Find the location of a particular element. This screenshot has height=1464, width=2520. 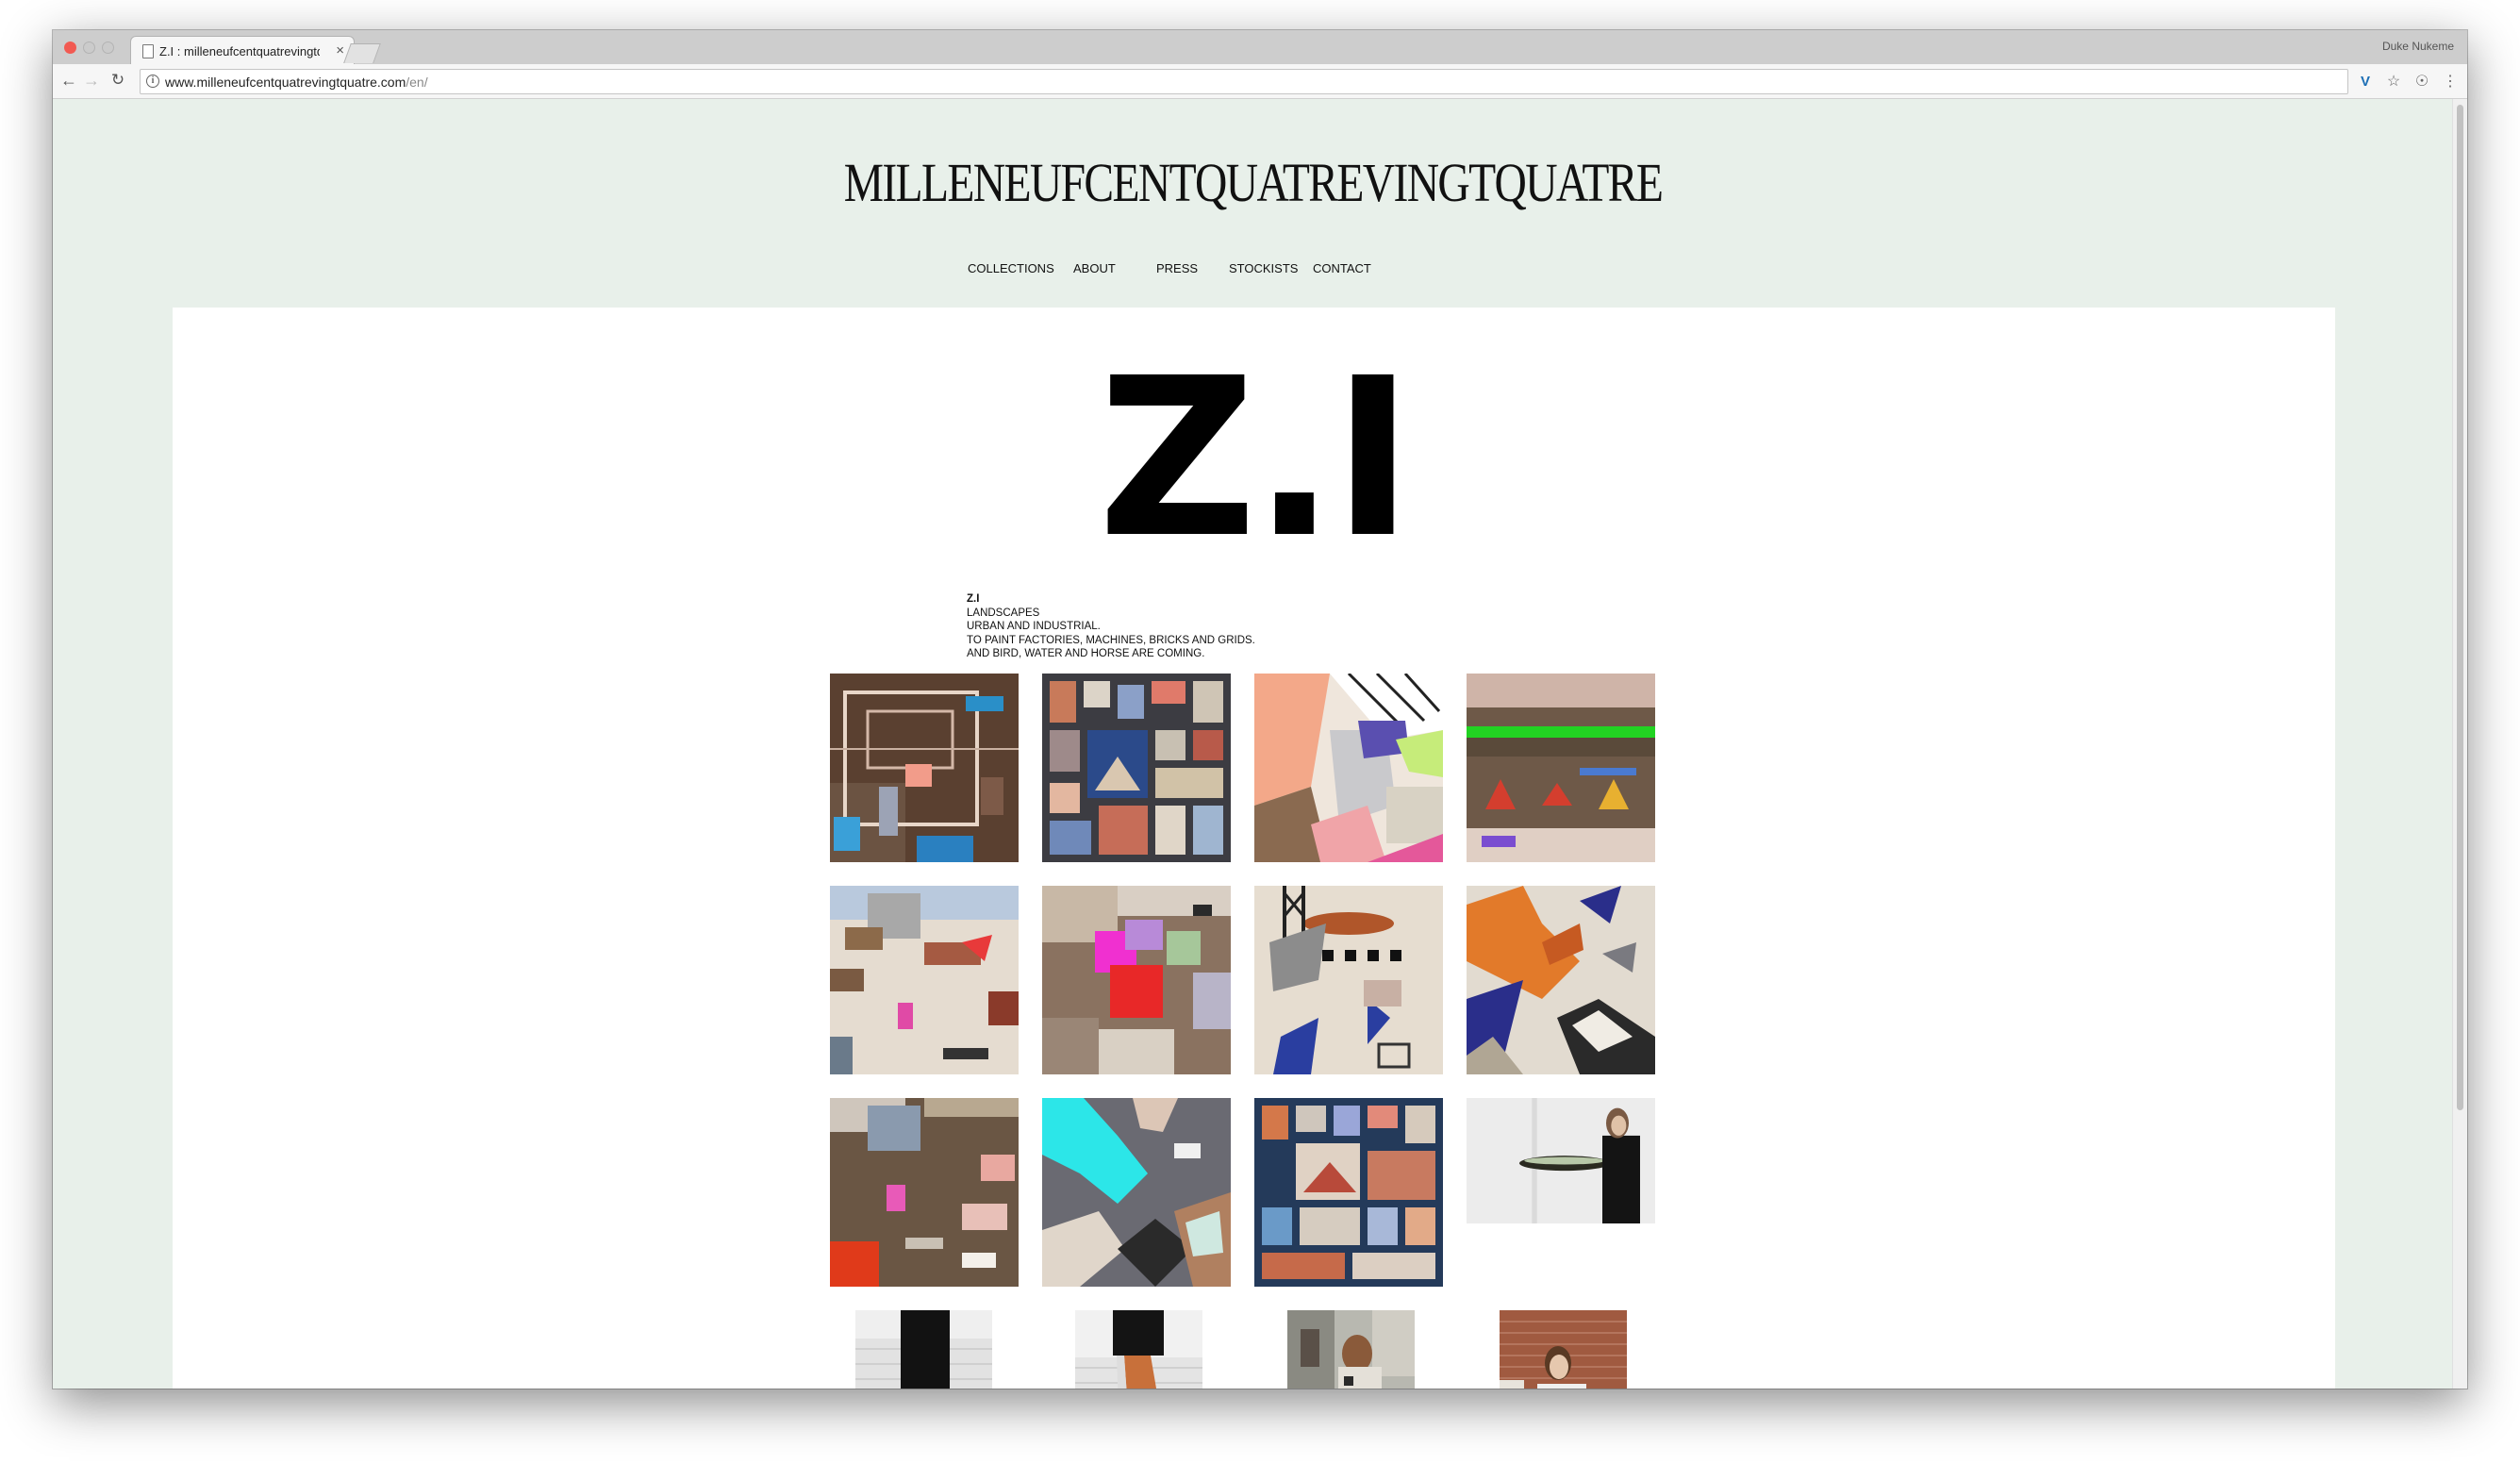

reload-icon: ↻ is located at coordinates (118, 80).